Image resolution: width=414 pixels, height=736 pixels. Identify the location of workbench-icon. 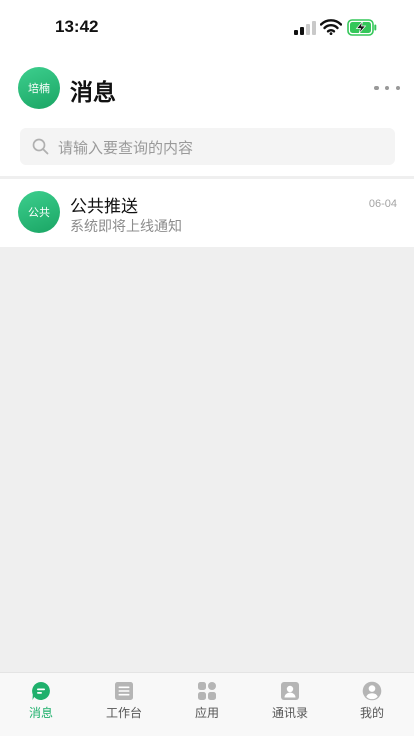
(124, 691).